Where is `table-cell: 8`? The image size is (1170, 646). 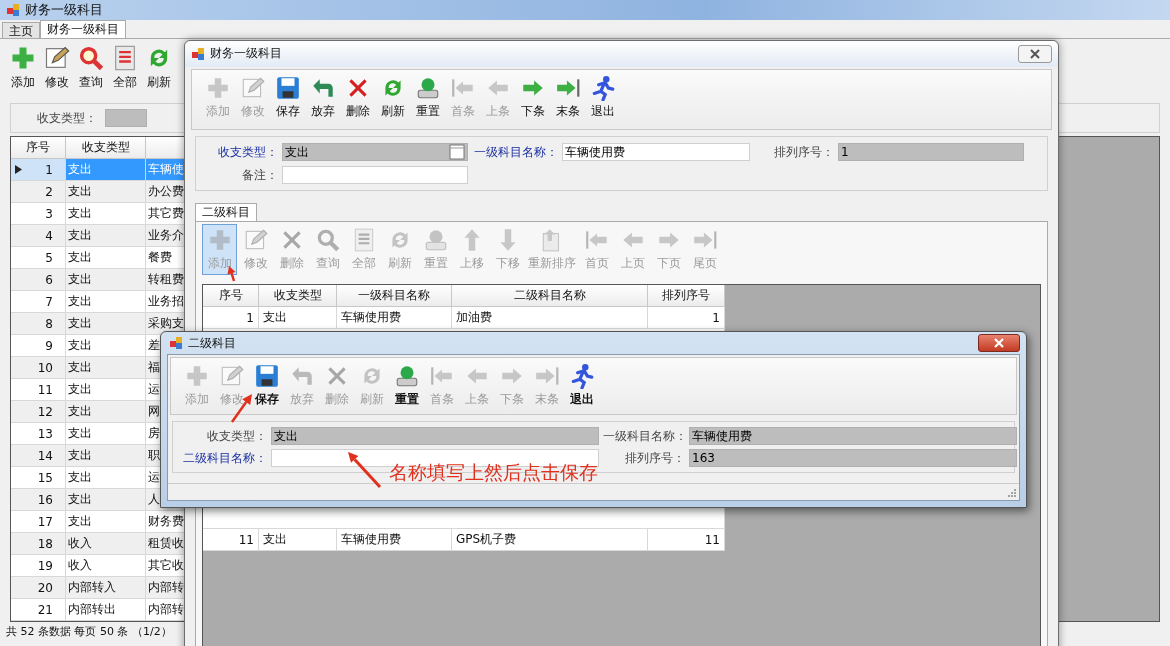
table-cell: 8 is located at coordinates (49, 323).